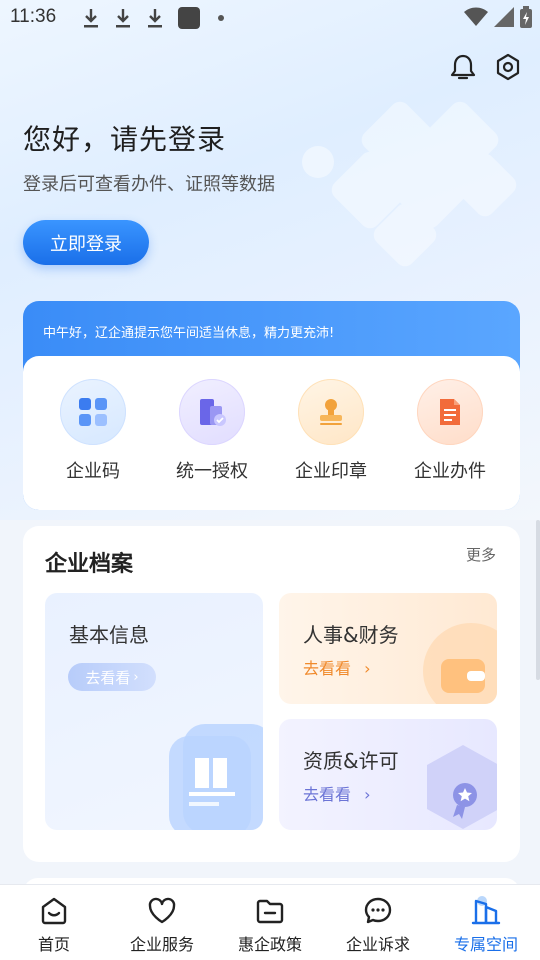 The height and width of the screenshot is (960, 540). What do you see at coordinates (460, 663) in the screenshot?
I see `wallet-icon` at bounding box center [460, 663].